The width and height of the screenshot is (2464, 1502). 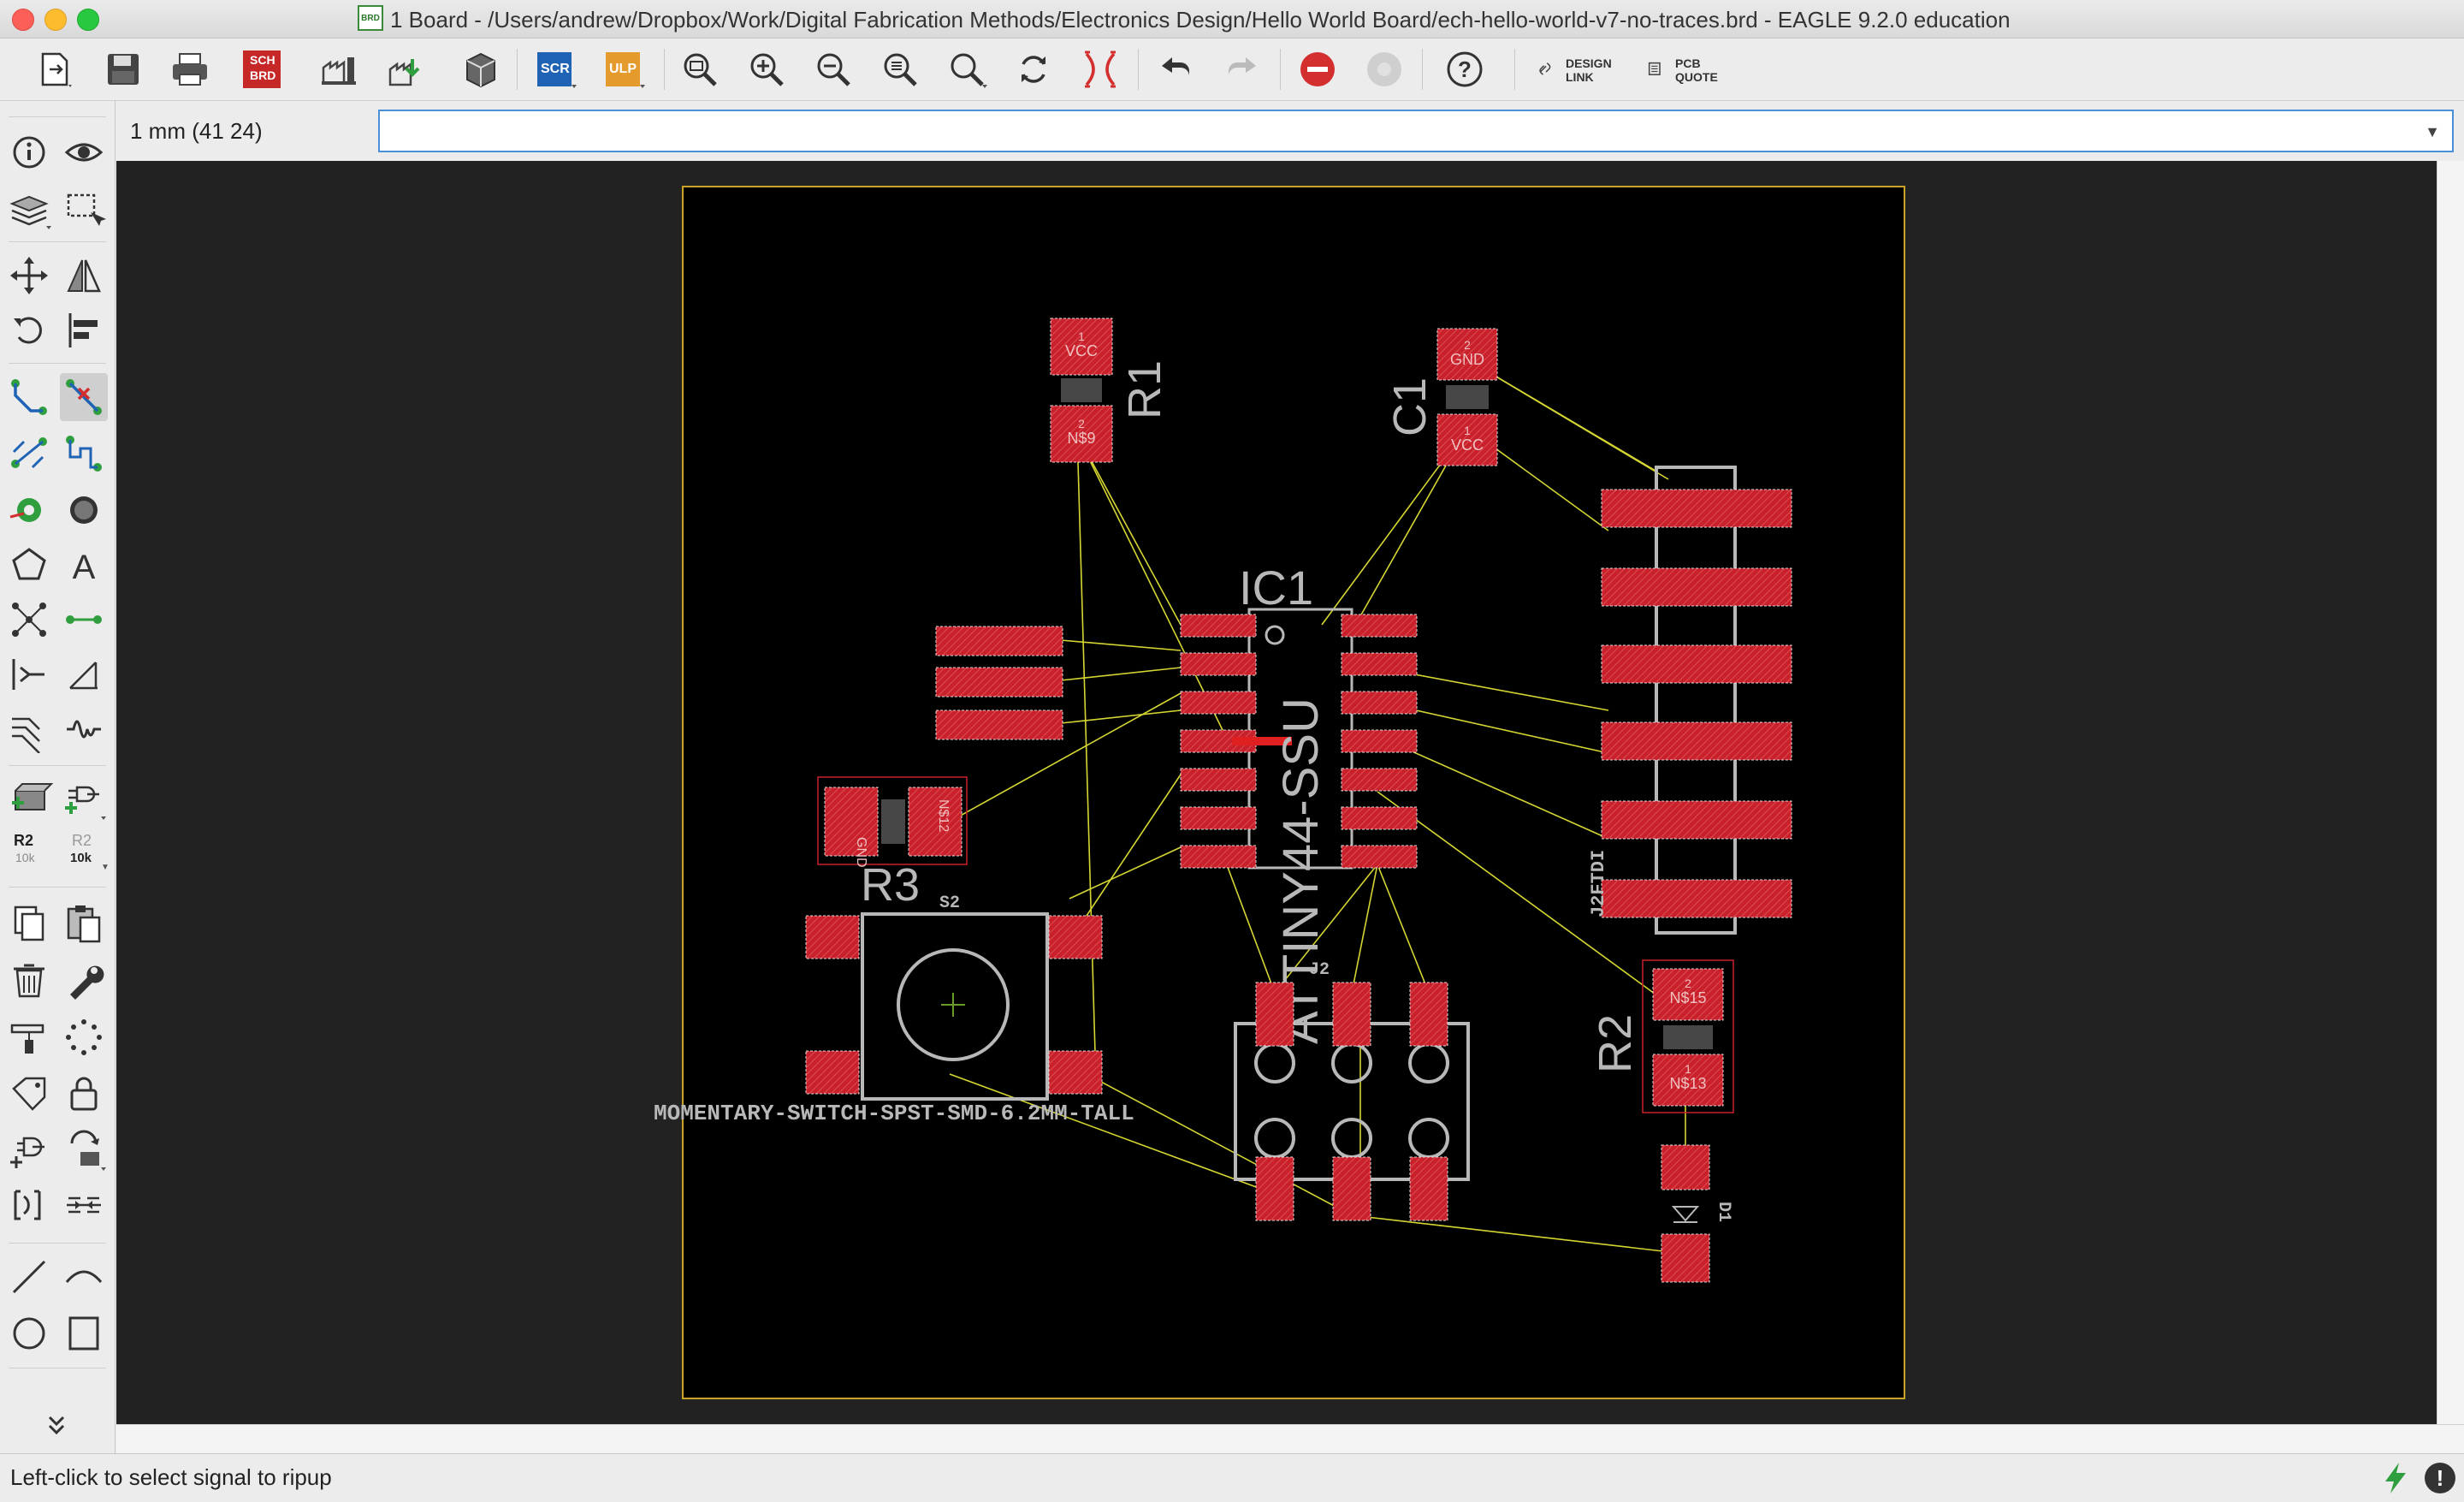 I want to click on miter-icon, so click(x=29, y=729).